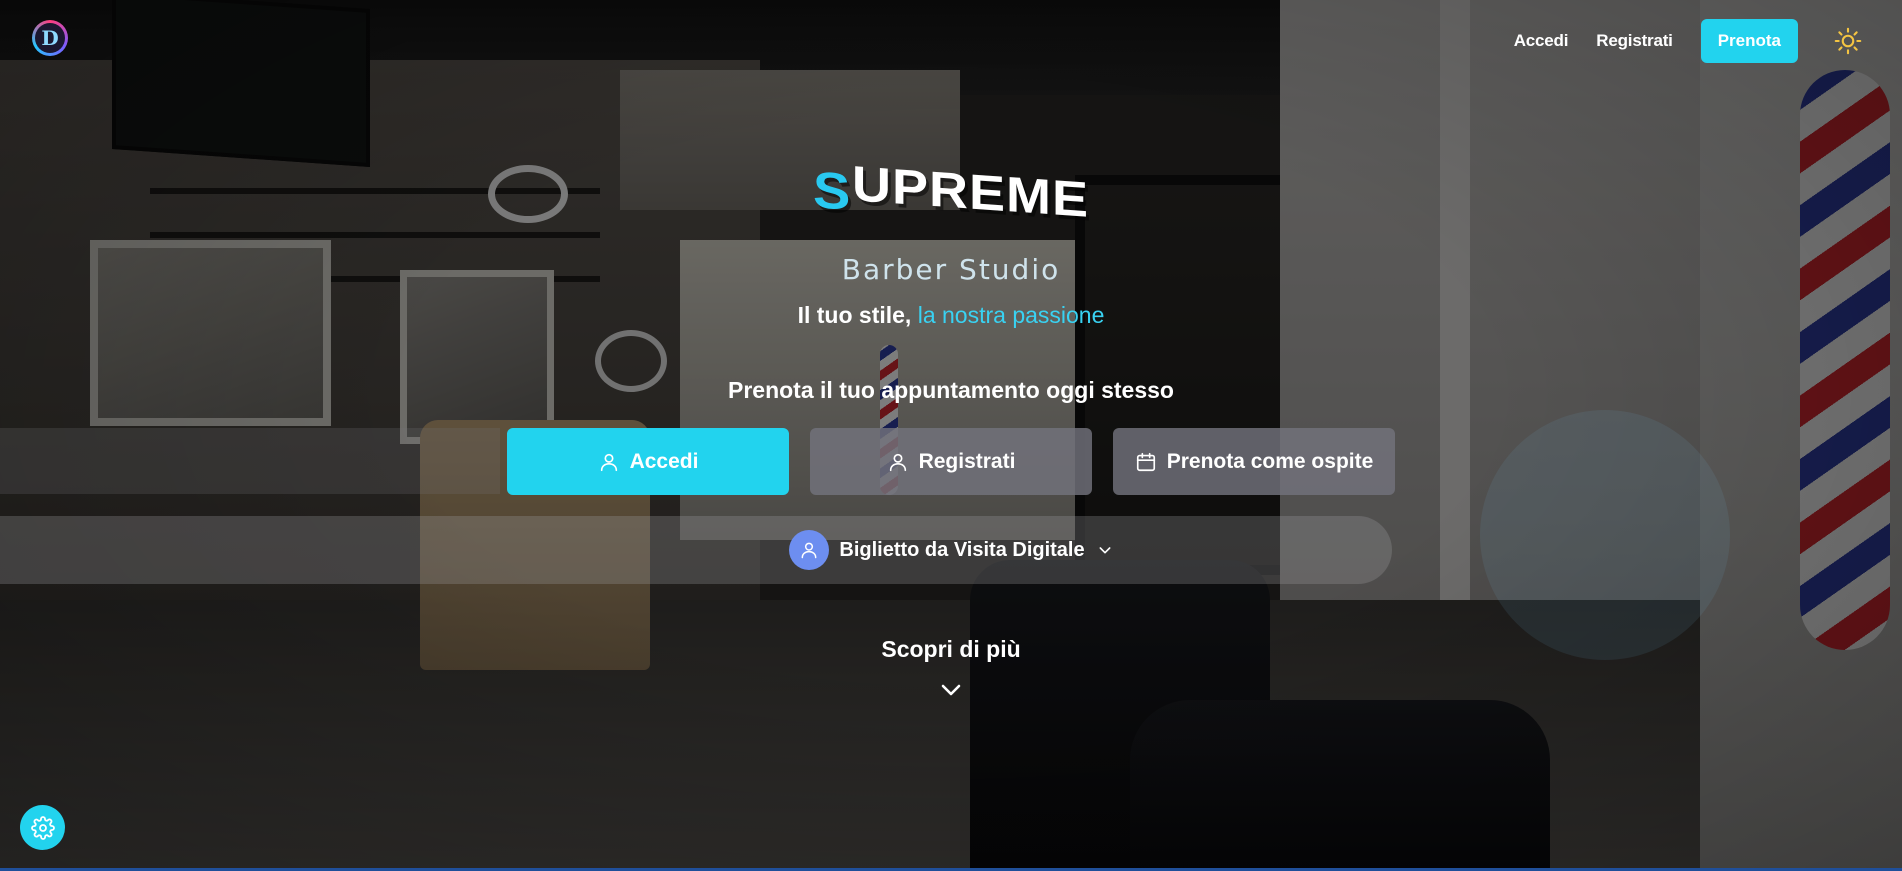  What do you see at coordinates (250, 461) in the screenshot?
I see `decorative-band` at bounding box center [250, 461].